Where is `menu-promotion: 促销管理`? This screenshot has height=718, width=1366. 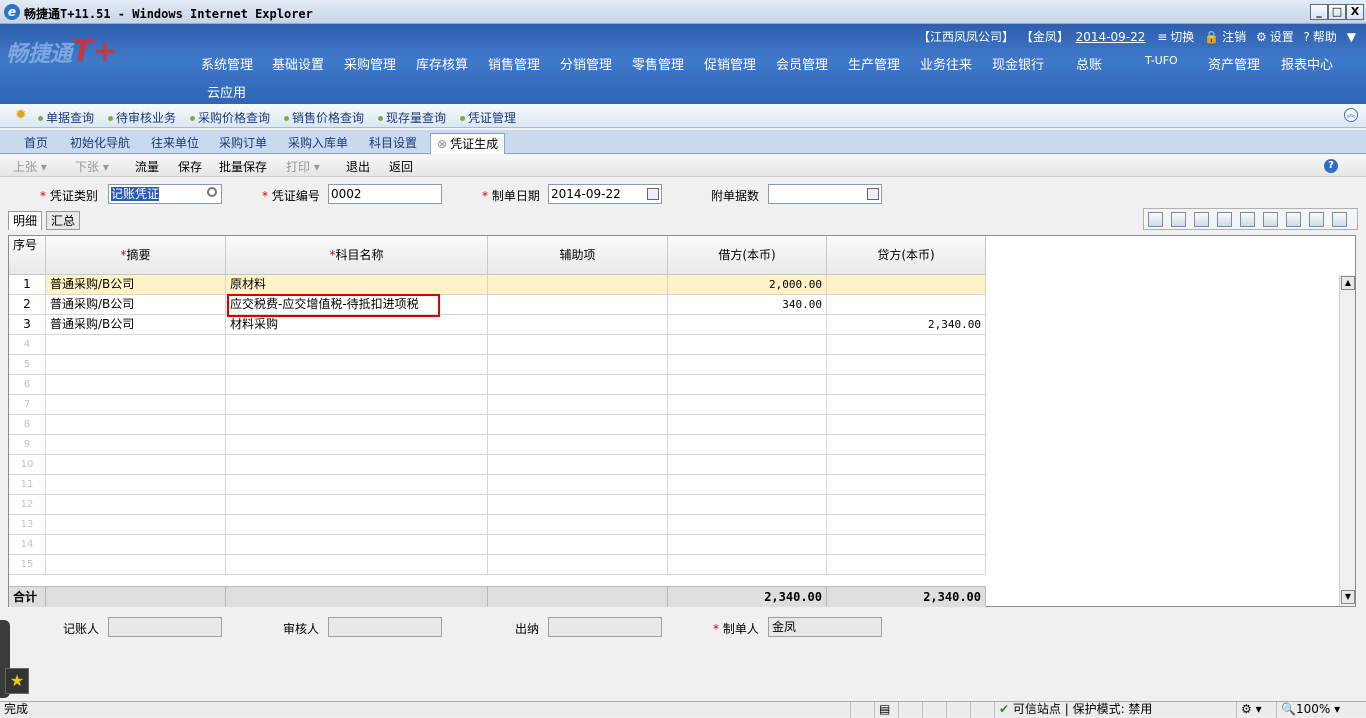 menu-promotion: 促销管理 is located at coordinates (730, 63).